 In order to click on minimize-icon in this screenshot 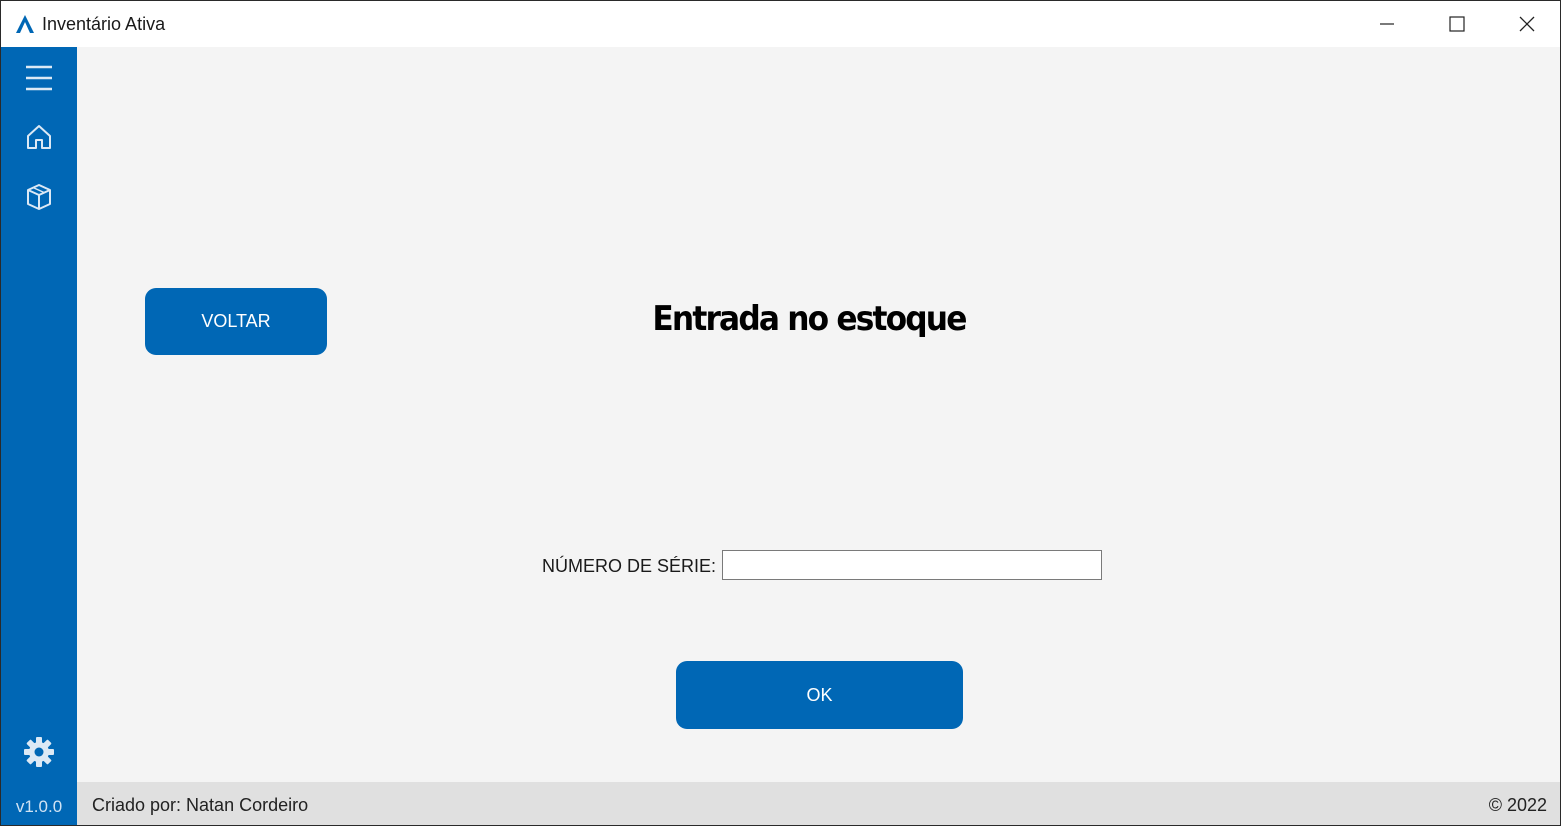, I will do `click(1387, 24)`.